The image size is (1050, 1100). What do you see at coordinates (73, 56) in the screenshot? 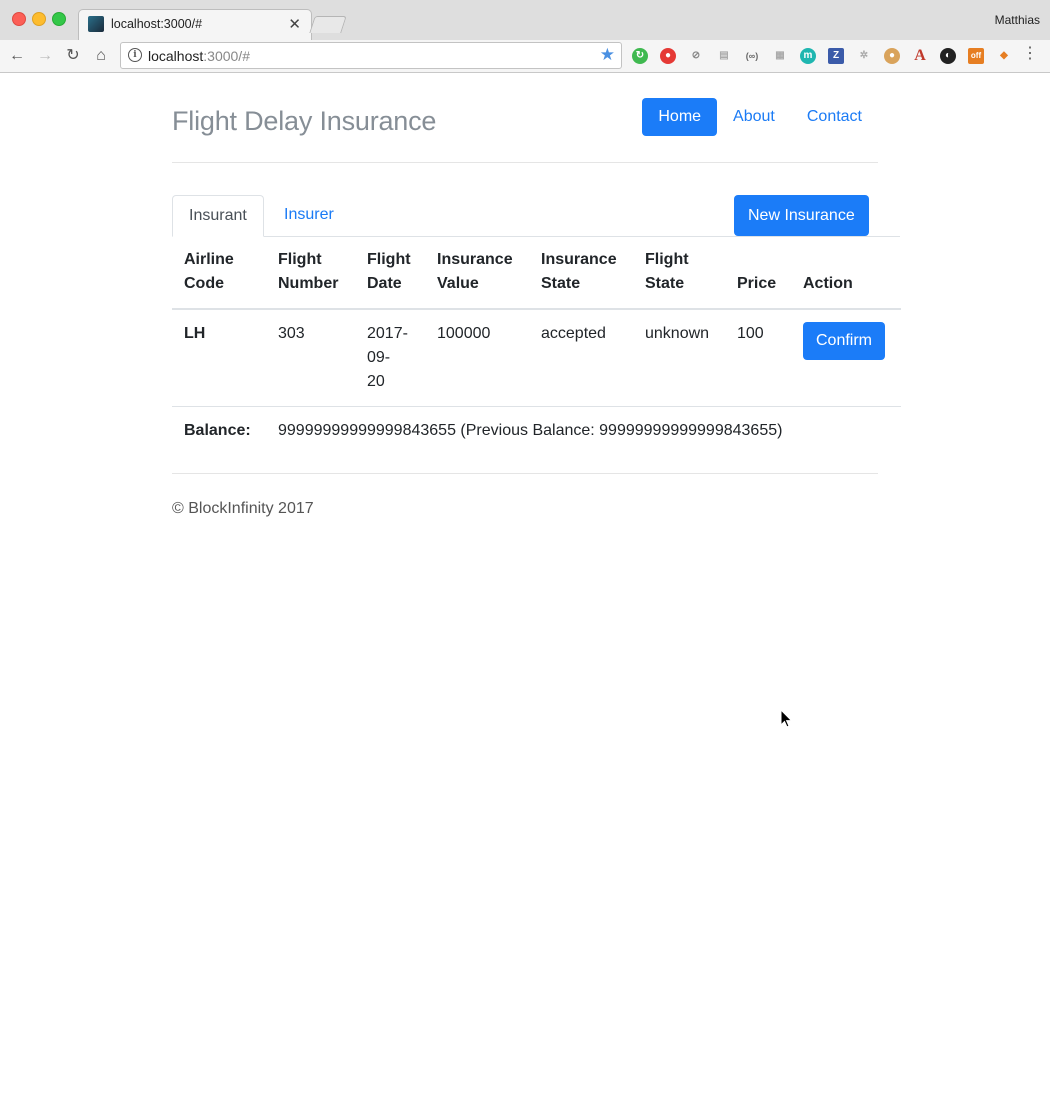
I see `reload-icon: ↻` at bounding box center [73, 56].